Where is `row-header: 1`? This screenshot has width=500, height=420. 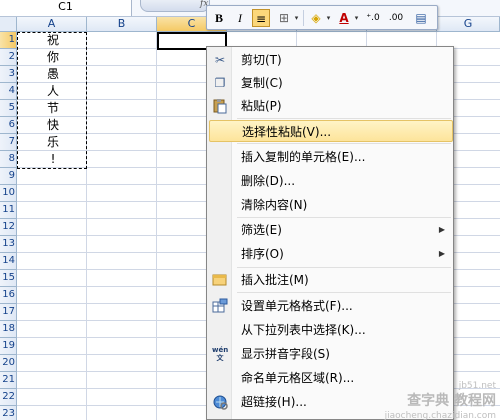 row-header: 1 is located at coordinates (8, 40).